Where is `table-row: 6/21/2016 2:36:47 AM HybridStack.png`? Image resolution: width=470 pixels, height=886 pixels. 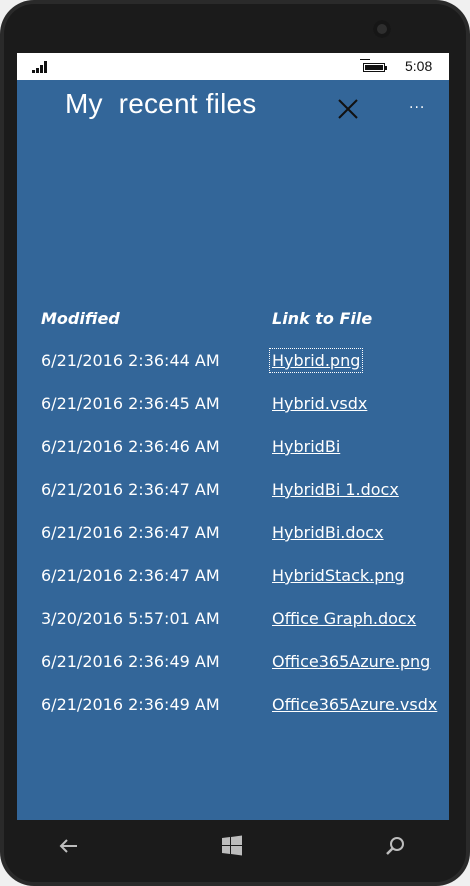 table-row: 6/21/2016 2:36:47 AM HybridStack.png is located at coordinates (233, 581).